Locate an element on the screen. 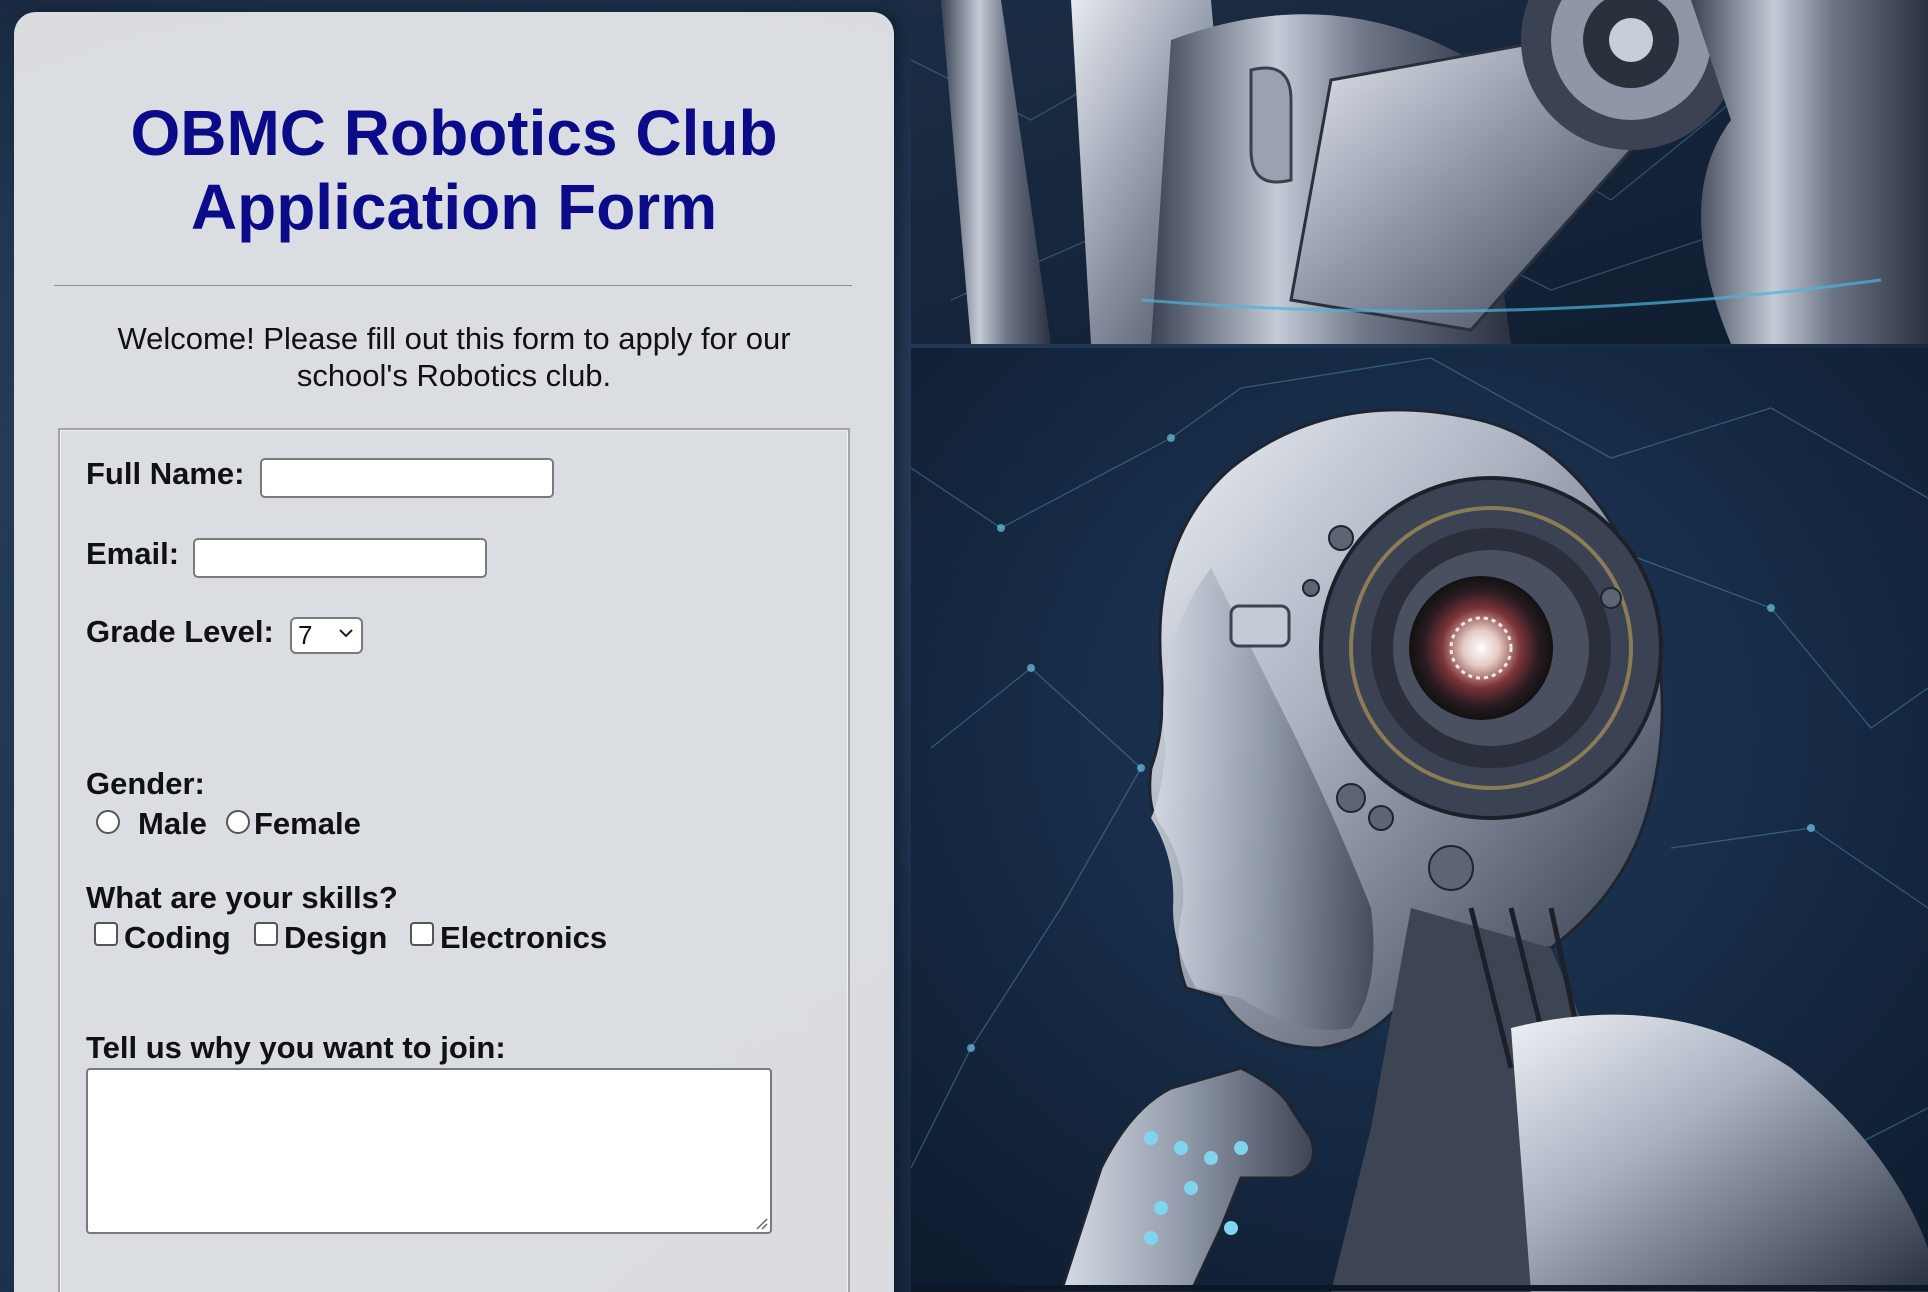  form-title: OBMC Robotics Club Application Form is located at coordinates (454, 170).